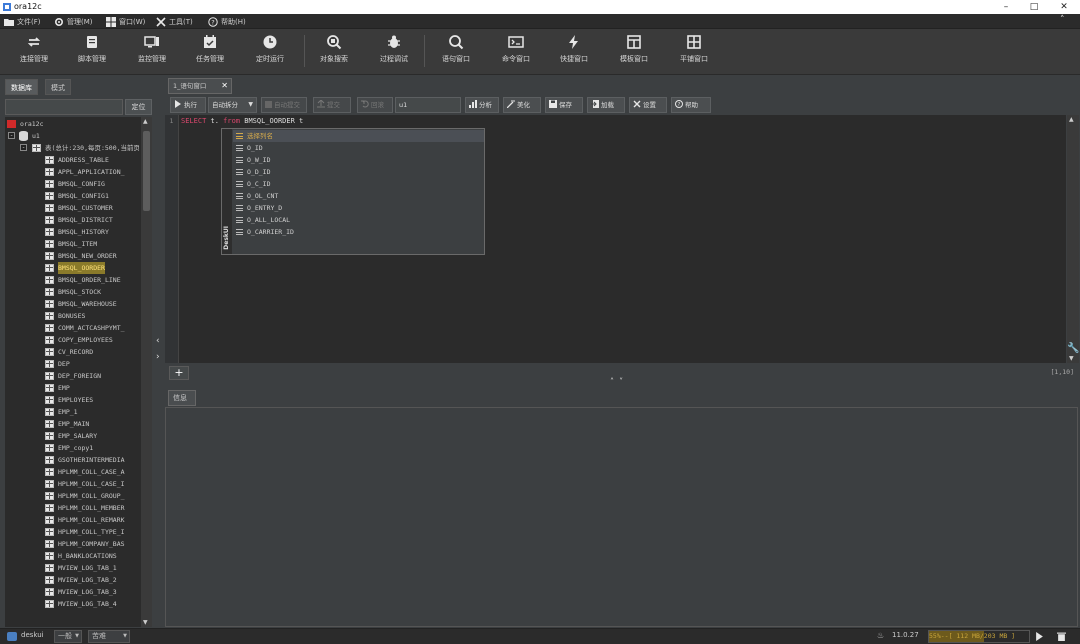 The width and height of the screenshot is (1080, 644). I want to click on tree-node-table: BMSQL_ORDER_LINE, so click(72, 280).